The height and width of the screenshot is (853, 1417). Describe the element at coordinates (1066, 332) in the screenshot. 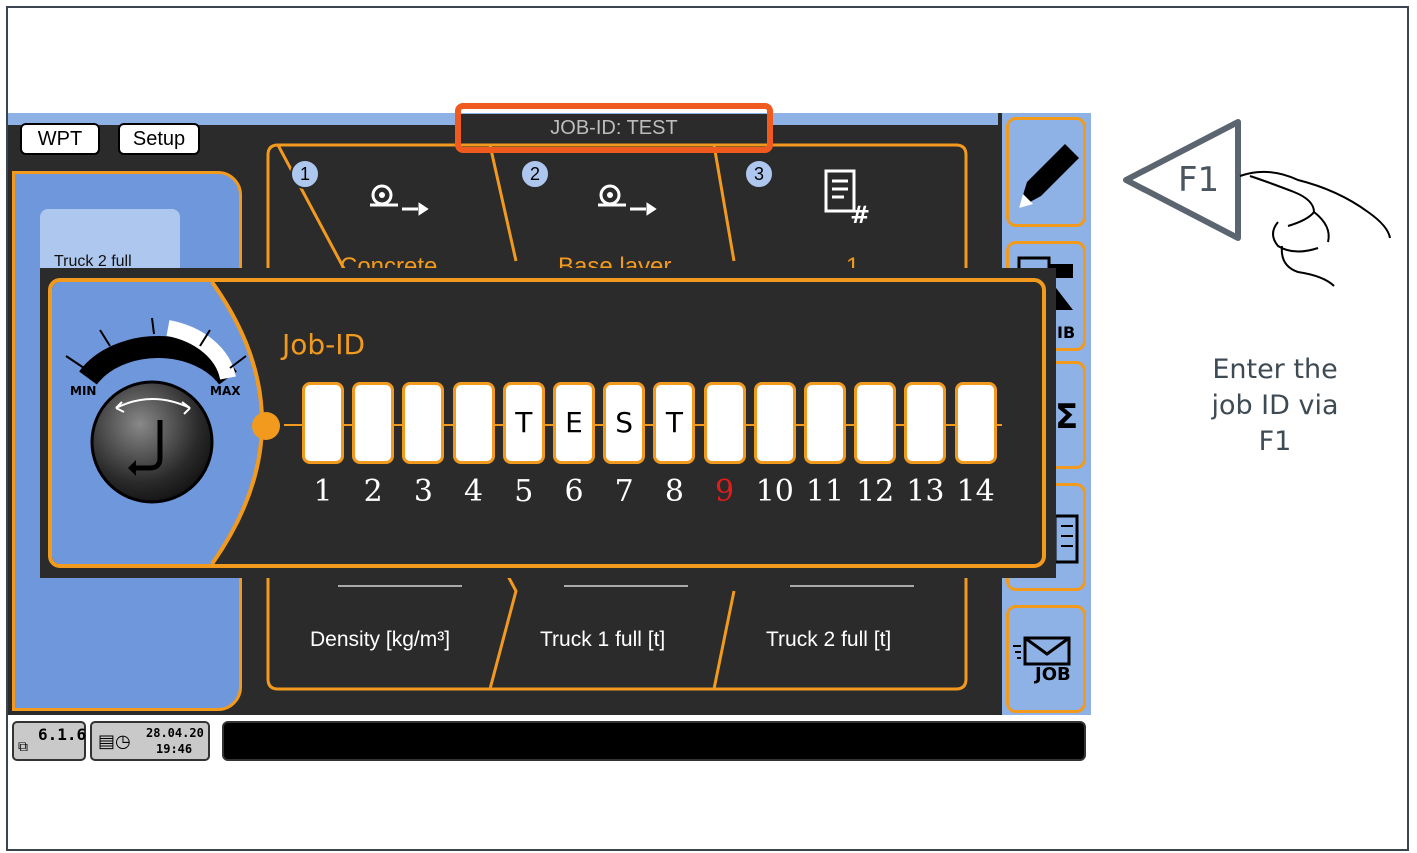

I see `svg-text: IB` at that location.